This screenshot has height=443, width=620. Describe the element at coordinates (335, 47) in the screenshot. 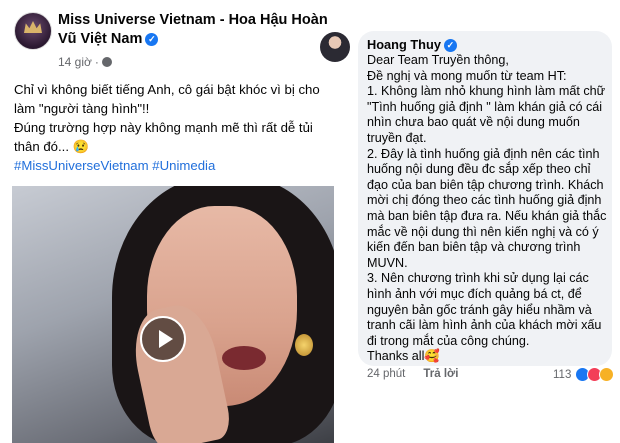

I see `comment-avatar` at that location.